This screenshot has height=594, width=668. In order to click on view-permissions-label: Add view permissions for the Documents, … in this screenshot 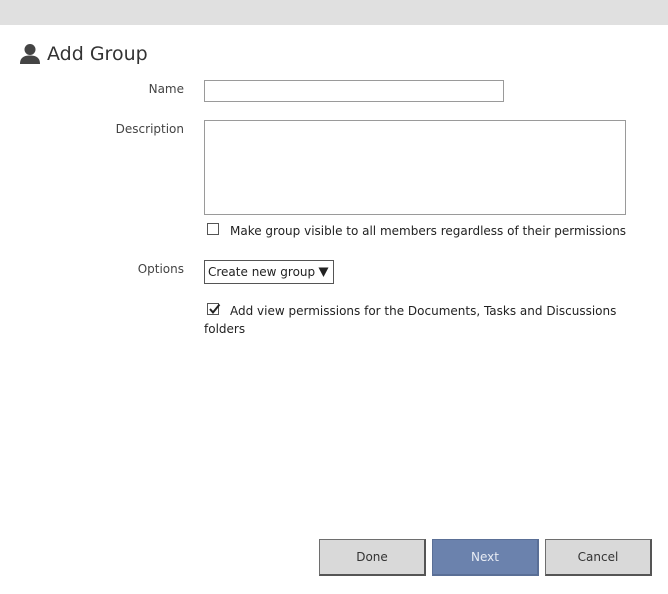, I will do `click(423, 311)`.